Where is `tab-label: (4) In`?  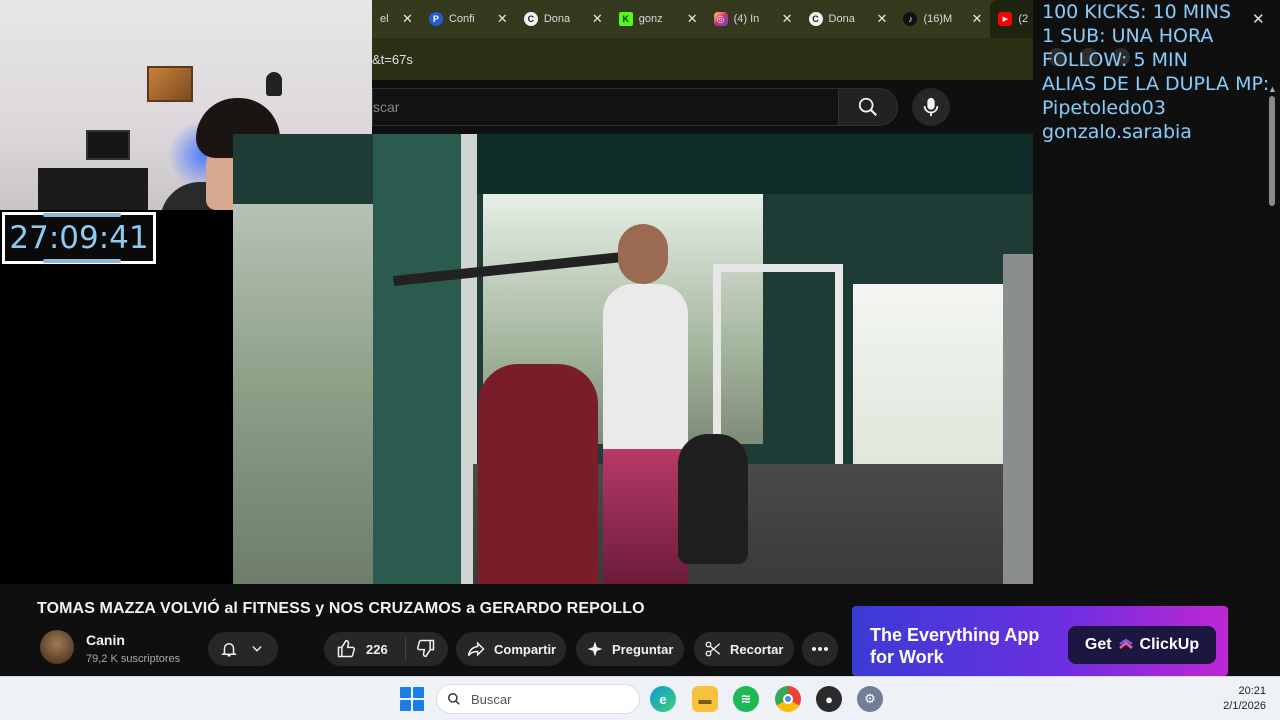 tab-label: (4) In is located at coordinates (746, 19).